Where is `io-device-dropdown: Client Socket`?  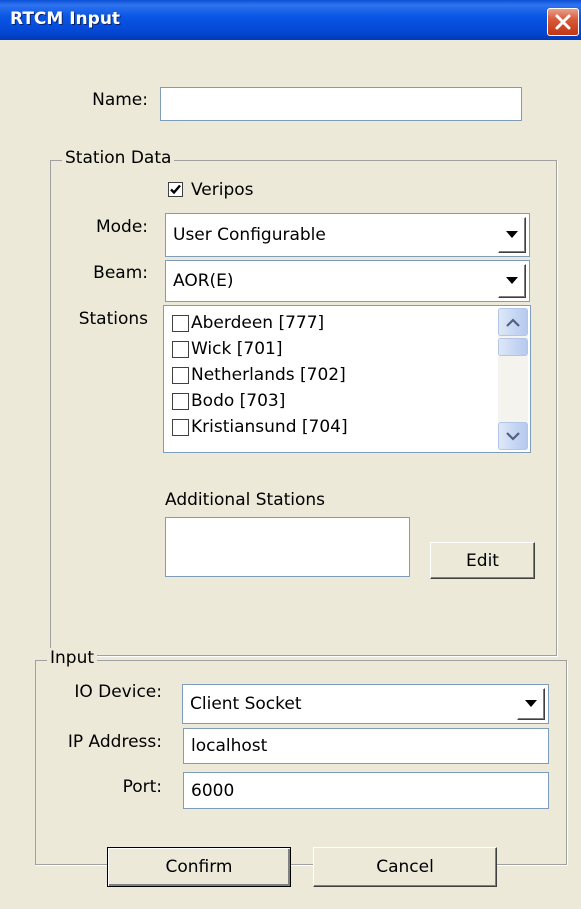
io-device-dropdown: Client Socket is located at coordinates (365, 704).